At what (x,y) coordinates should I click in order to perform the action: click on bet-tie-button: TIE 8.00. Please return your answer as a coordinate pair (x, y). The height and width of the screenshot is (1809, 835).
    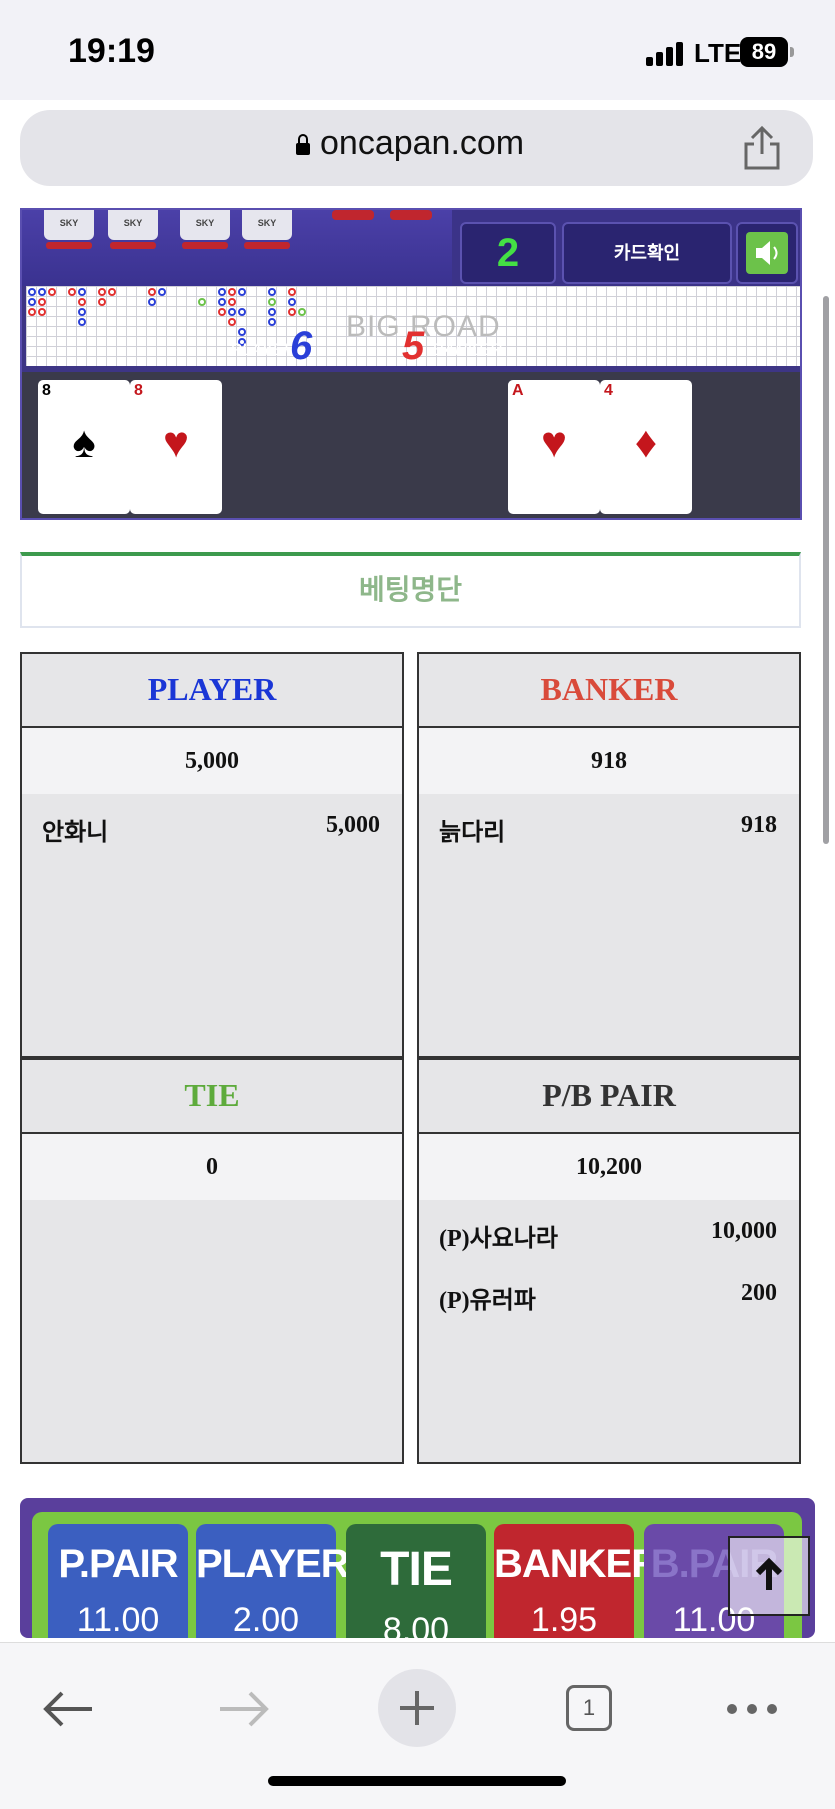
    Looking at the image, I should click on (416, 1581).